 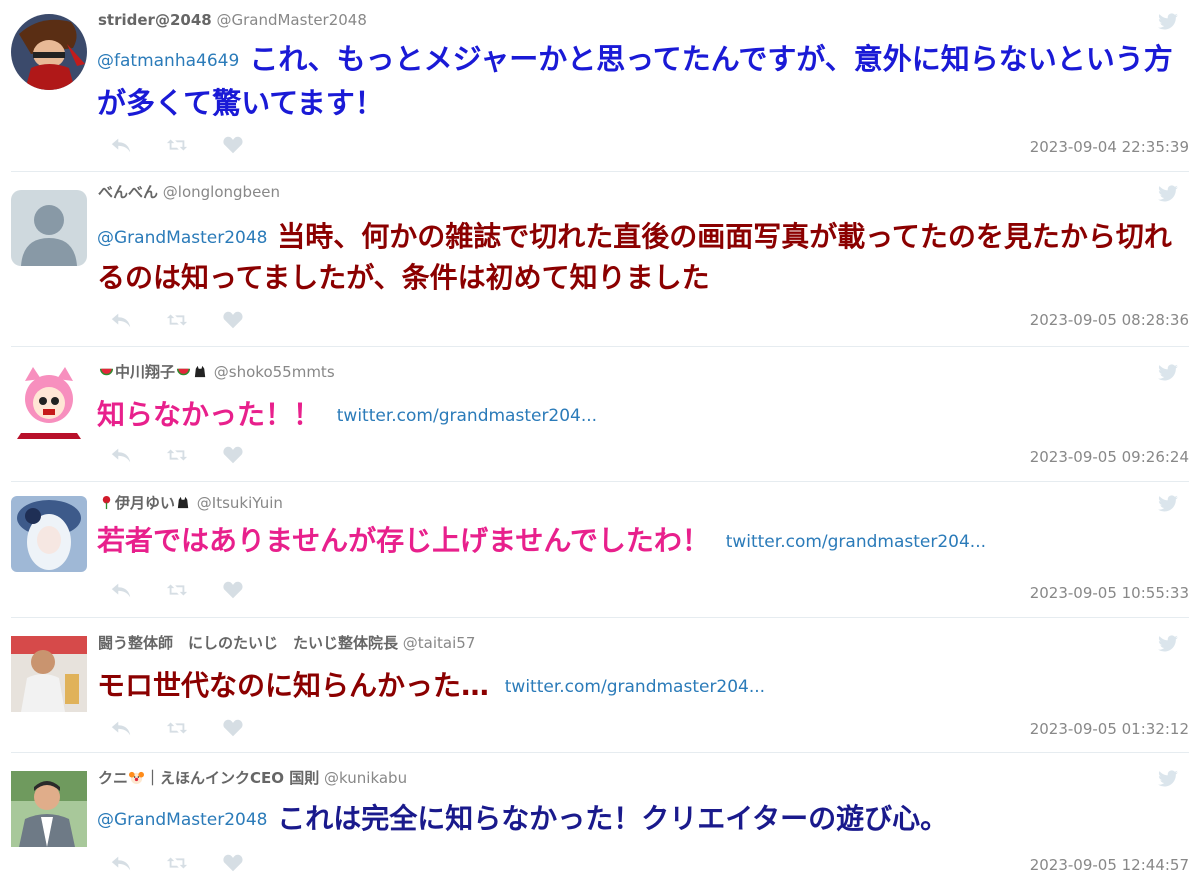 What do you see at coordinates (128, 192) in the screenshot?
I see `display-name: べんべん` at bounding box center [128, 192].